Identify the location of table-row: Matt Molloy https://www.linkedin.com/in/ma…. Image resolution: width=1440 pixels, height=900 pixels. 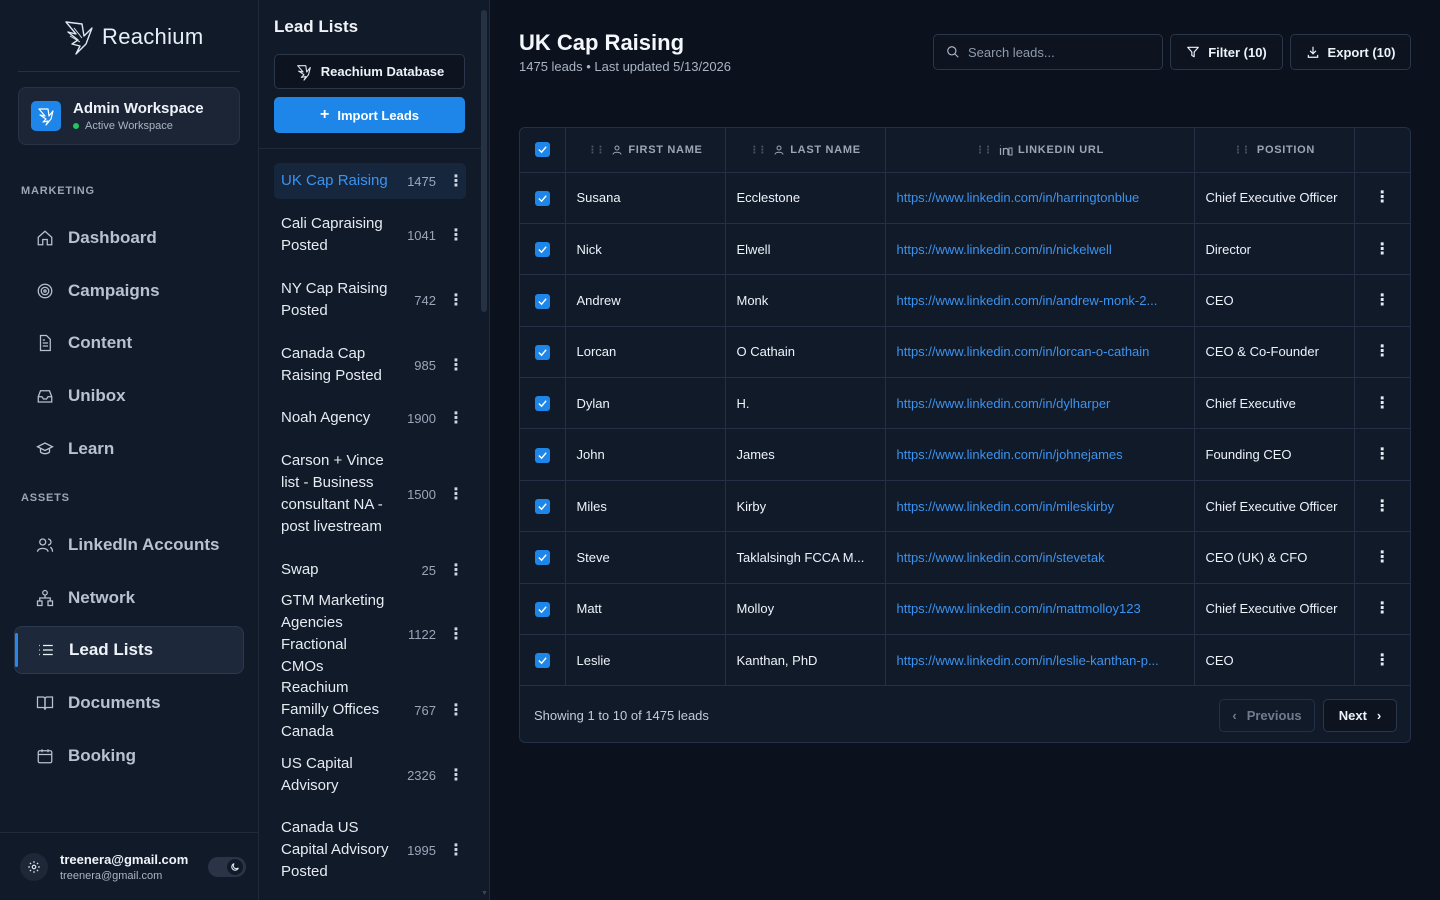
(965, 609).